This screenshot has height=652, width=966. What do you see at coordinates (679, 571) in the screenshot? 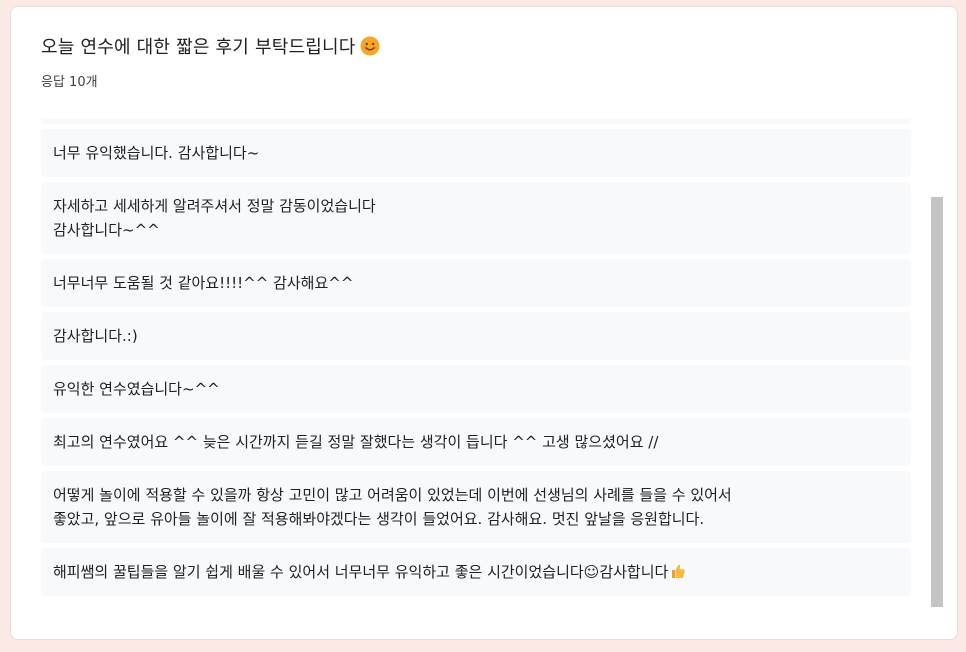
I see `thumbs-up-icon` at bounding box center [679, 571].